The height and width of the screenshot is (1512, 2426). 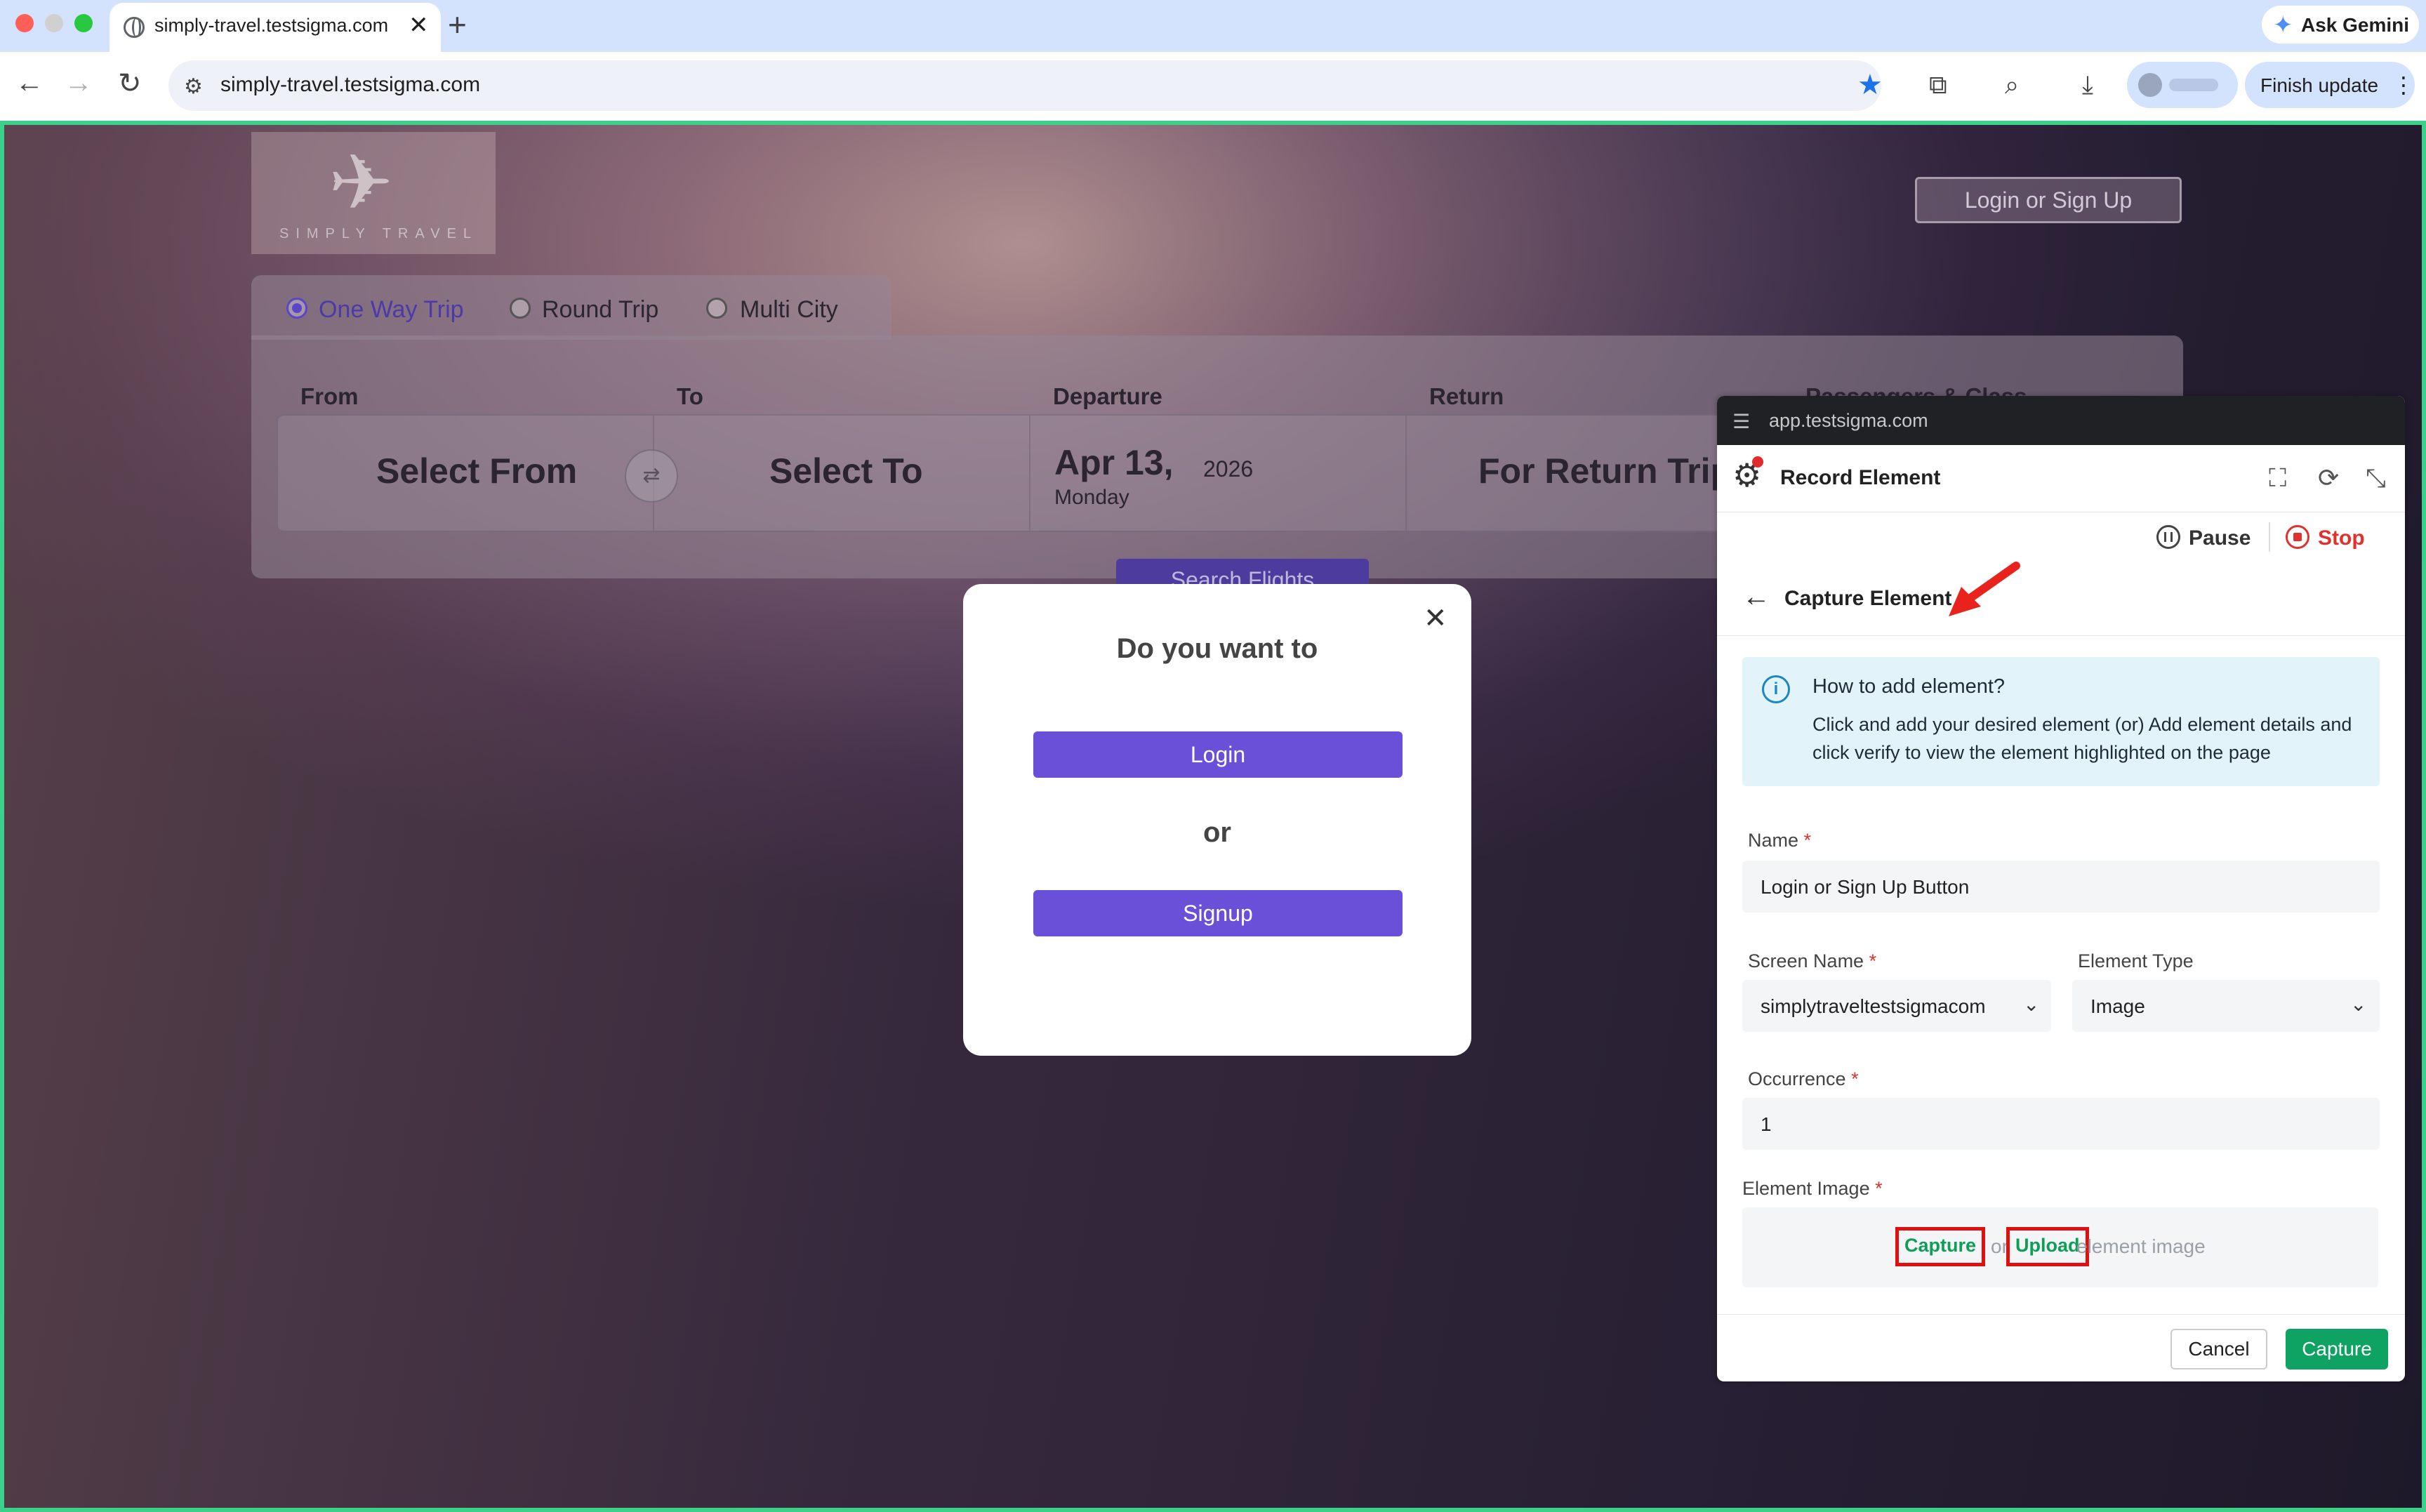 What do you see at coordinates (1025, 85) in the screenshot?
I see `address-bar: ⚙ simply-travel.testsigma.com ★` at bounding box center [1025, 85].